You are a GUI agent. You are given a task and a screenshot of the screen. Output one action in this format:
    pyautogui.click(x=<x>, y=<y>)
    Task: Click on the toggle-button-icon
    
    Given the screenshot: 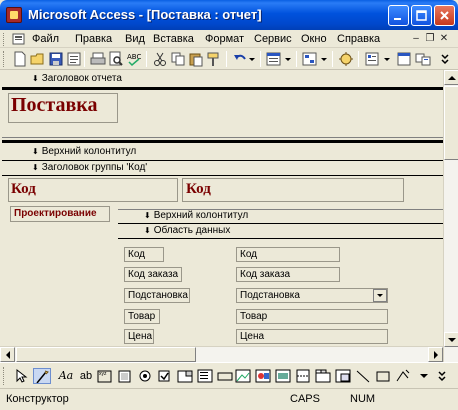 What is the action you would take?
    pyautogui.click(x=125, y=376)
    